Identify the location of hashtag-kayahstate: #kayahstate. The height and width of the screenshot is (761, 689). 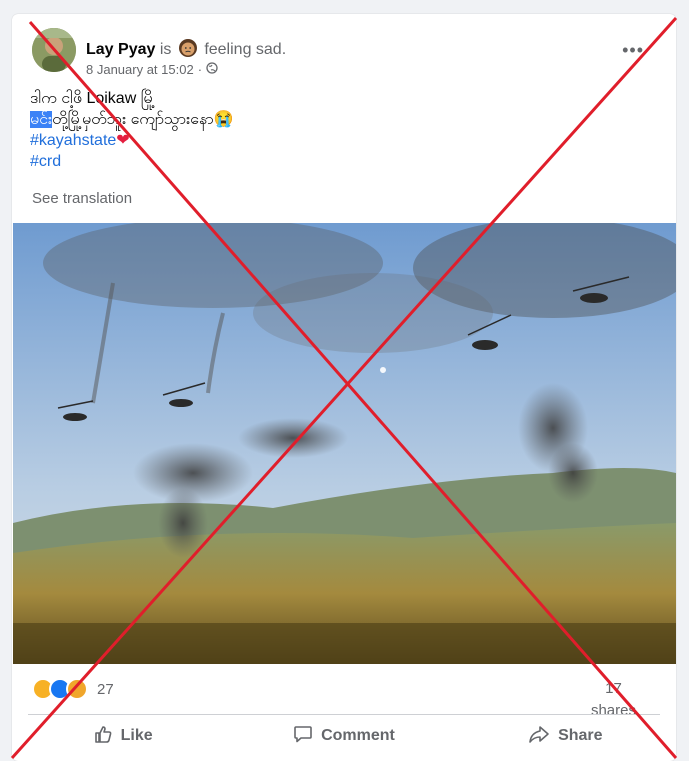
(73, 140).